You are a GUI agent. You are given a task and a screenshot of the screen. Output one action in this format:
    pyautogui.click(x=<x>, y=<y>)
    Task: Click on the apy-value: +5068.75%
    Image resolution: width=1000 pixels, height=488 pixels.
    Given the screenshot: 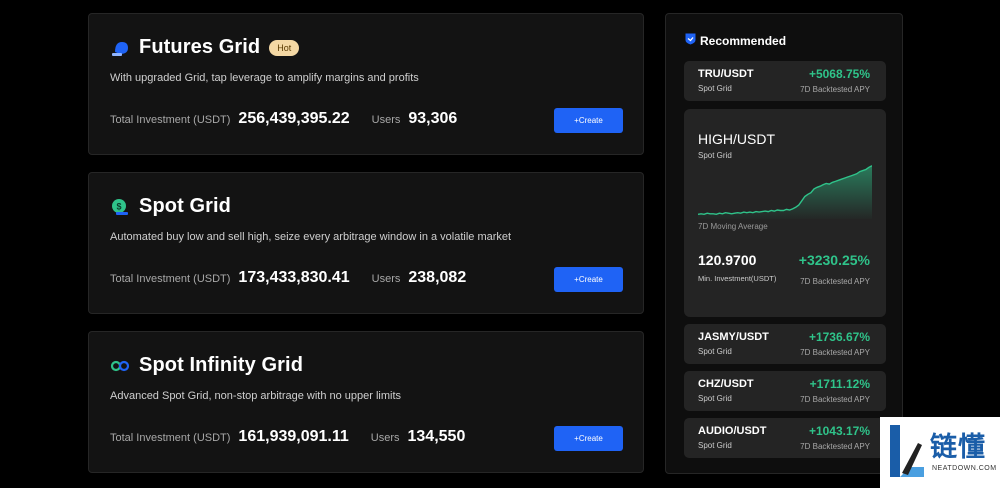 What is the action you would take?
    pyautogui.click(x=839, y=74)
    